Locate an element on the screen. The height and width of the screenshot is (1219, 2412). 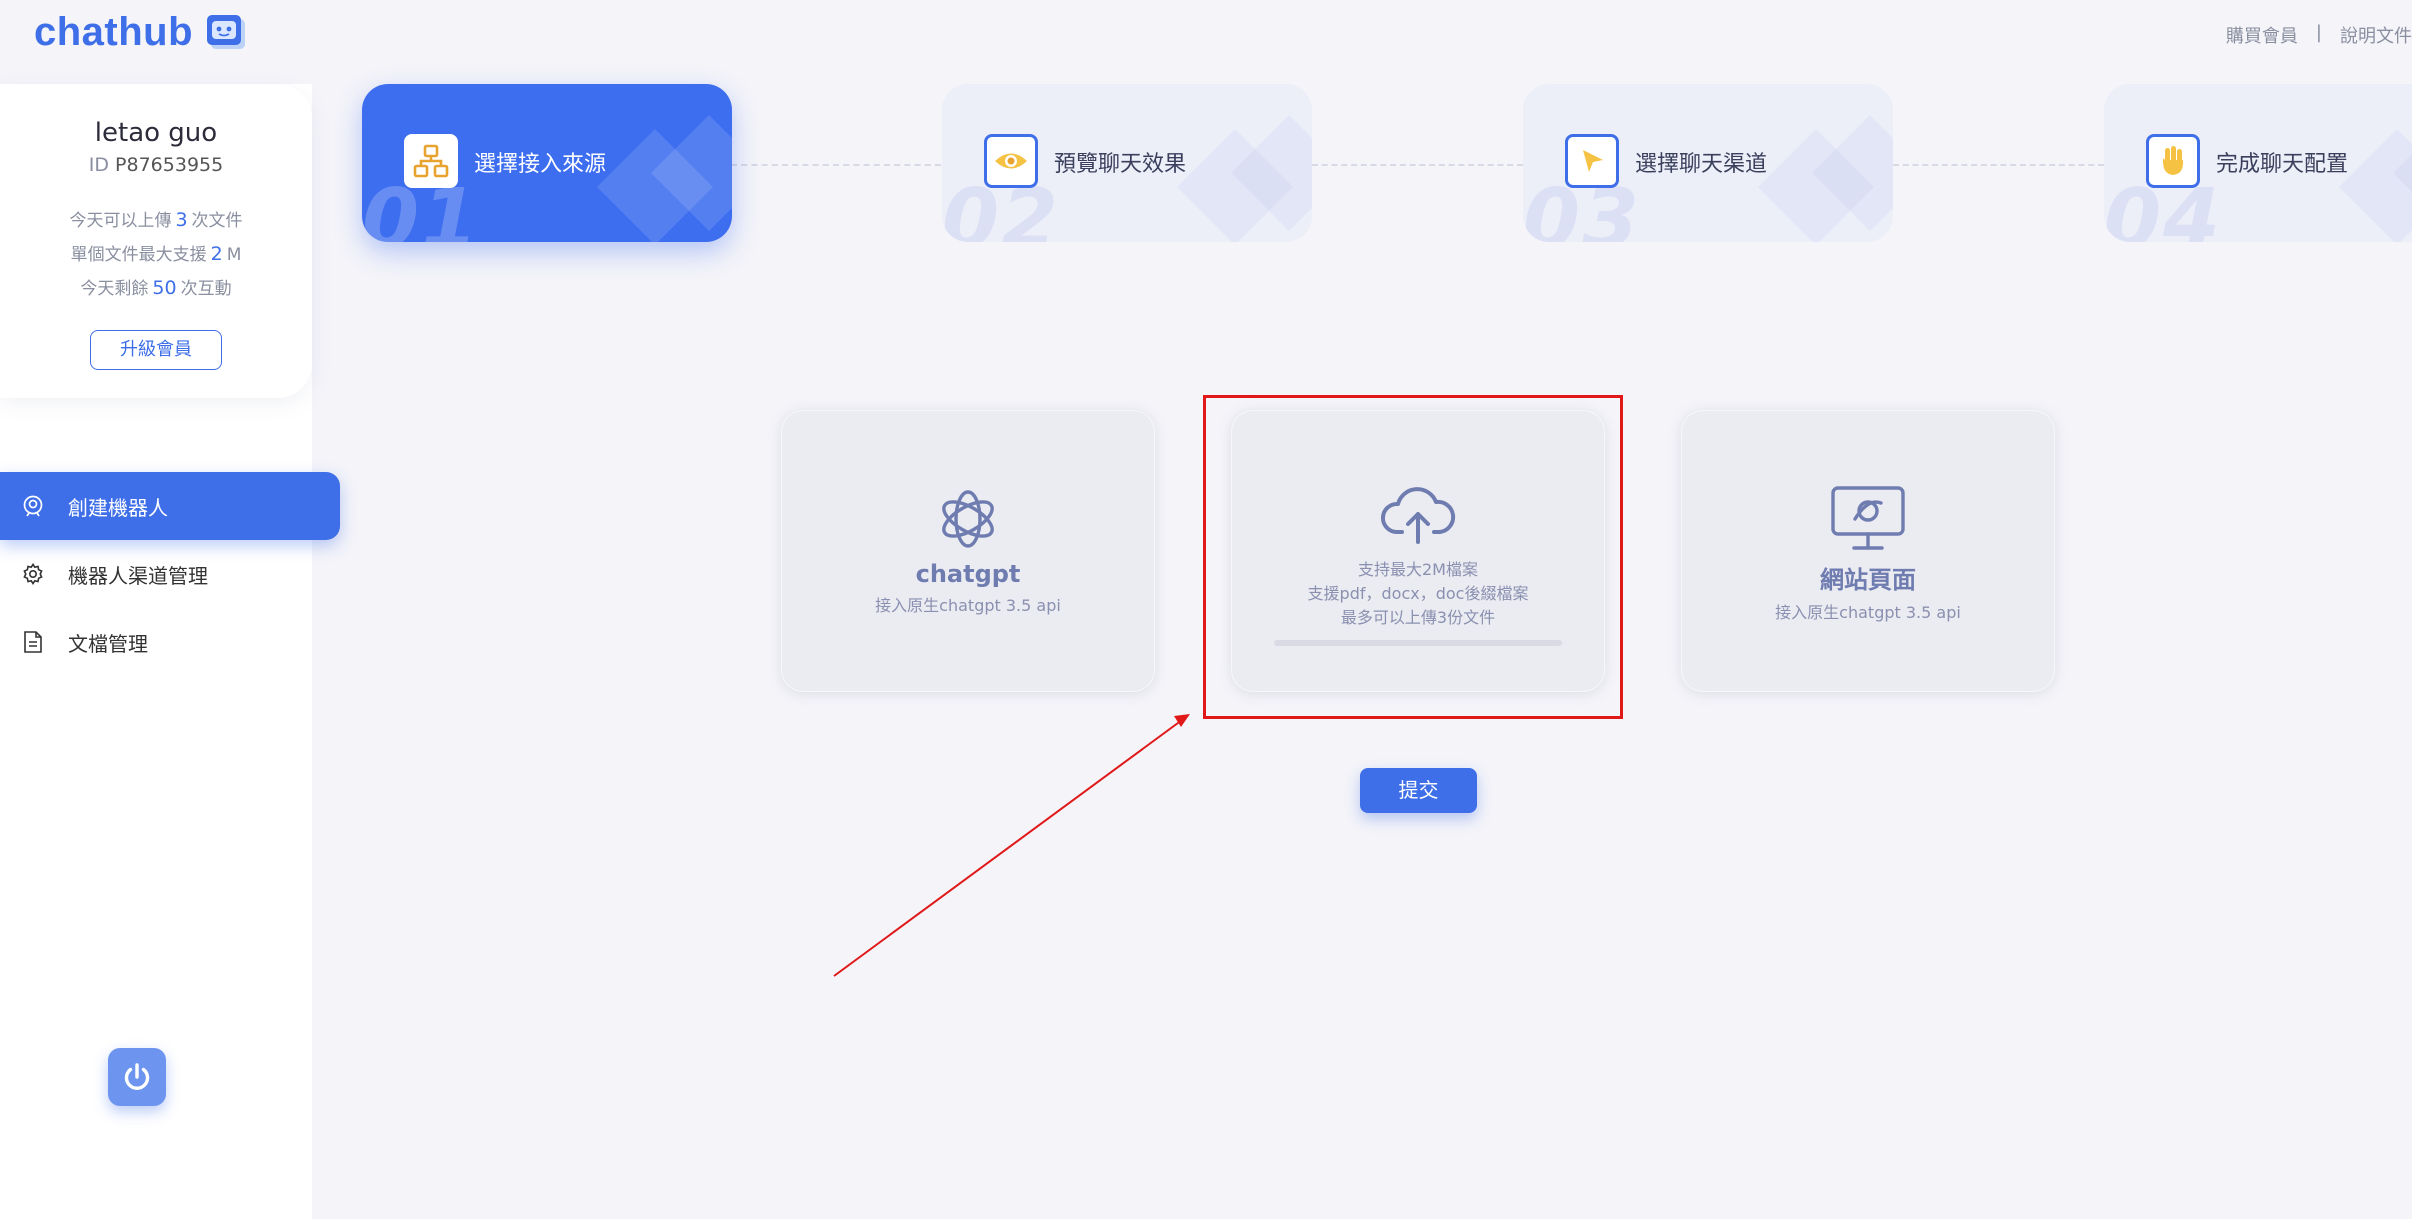
step-1: 01 選擇接入來源 is located at coordinates (547, 163).